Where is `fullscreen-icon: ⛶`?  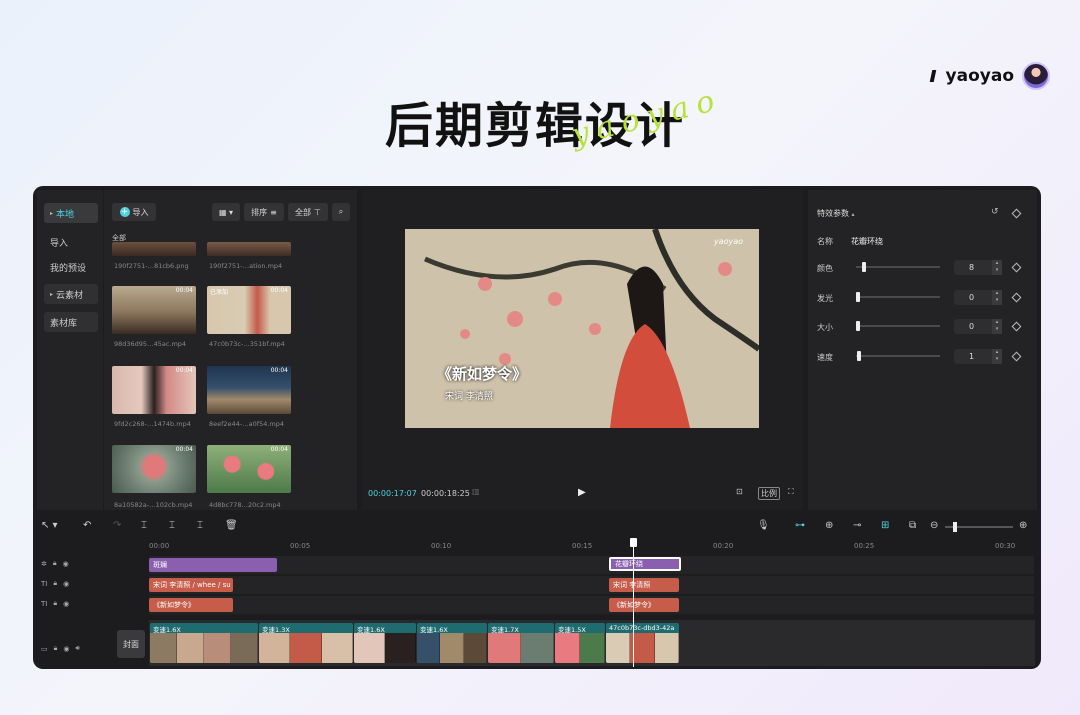 fullscreen-icon: ⛶ is located at coordinates (791, 492).